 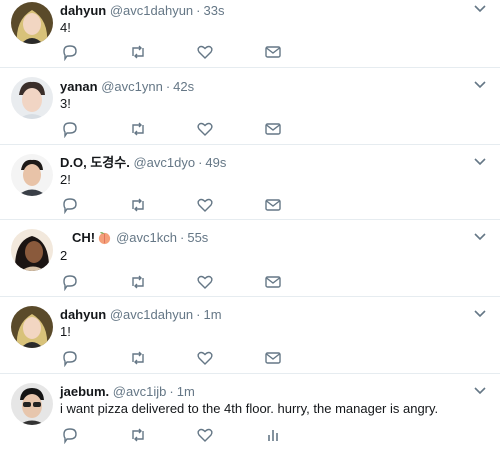 I want to click on display-name: CH!, so click(x=83, y=237).